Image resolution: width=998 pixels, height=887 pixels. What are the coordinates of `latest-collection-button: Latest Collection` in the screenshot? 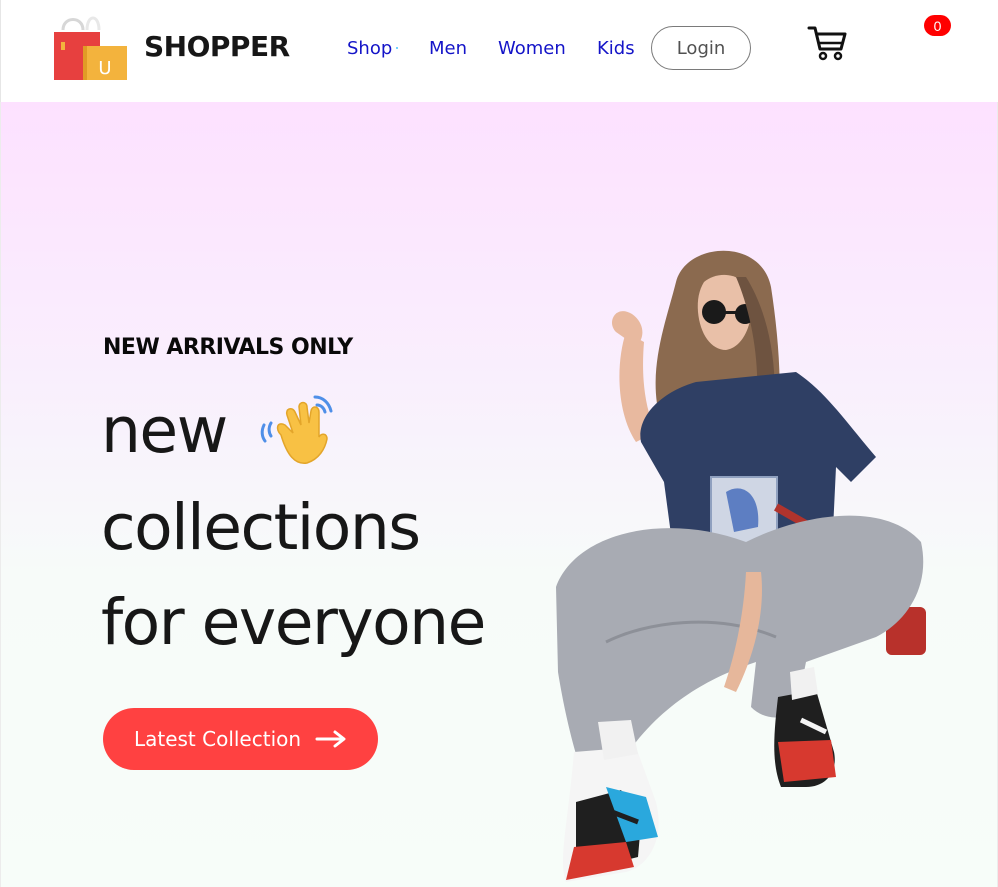 It's located at (240, 739).